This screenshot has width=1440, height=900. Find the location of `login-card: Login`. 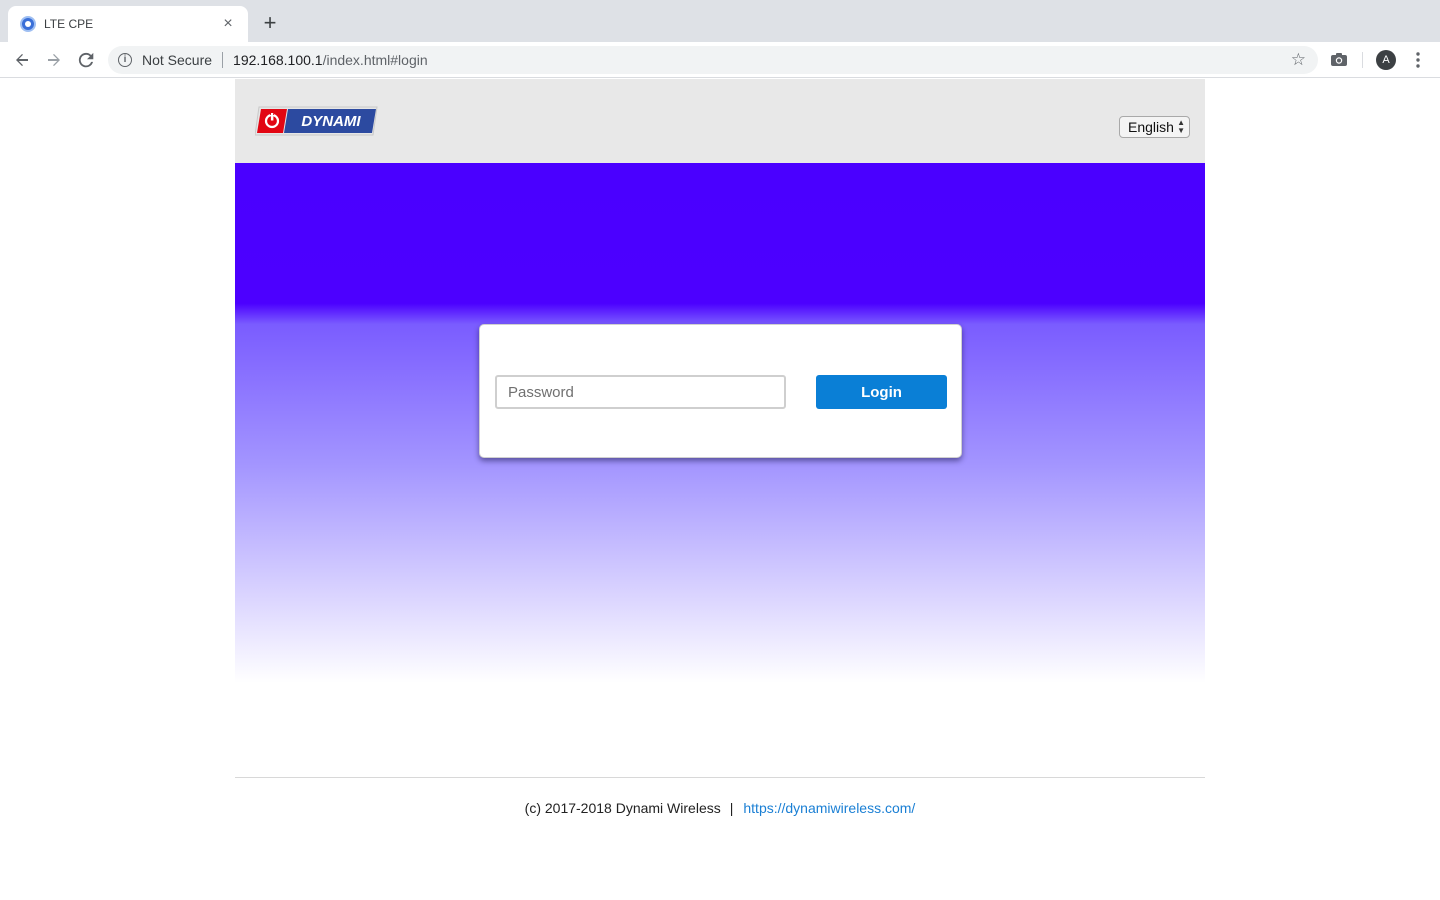

login-card: Login is located at coordinates (720, 391).